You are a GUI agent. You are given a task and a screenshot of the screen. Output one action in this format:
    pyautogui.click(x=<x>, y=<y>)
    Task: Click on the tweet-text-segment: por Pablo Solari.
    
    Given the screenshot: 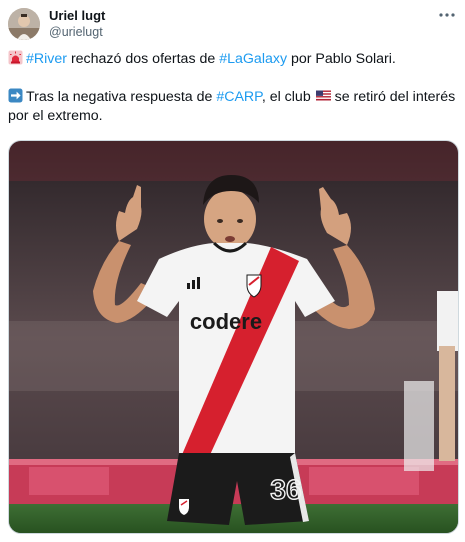 What is the action you would take?
    pyautogui.click(x=341, y=59)
    